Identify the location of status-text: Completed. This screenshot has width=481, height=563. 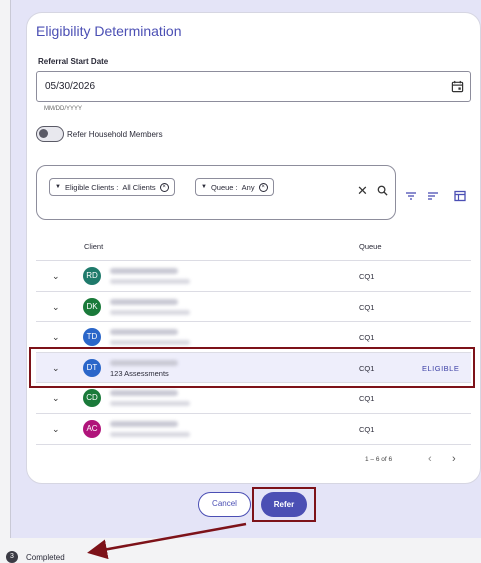
(45, 557).